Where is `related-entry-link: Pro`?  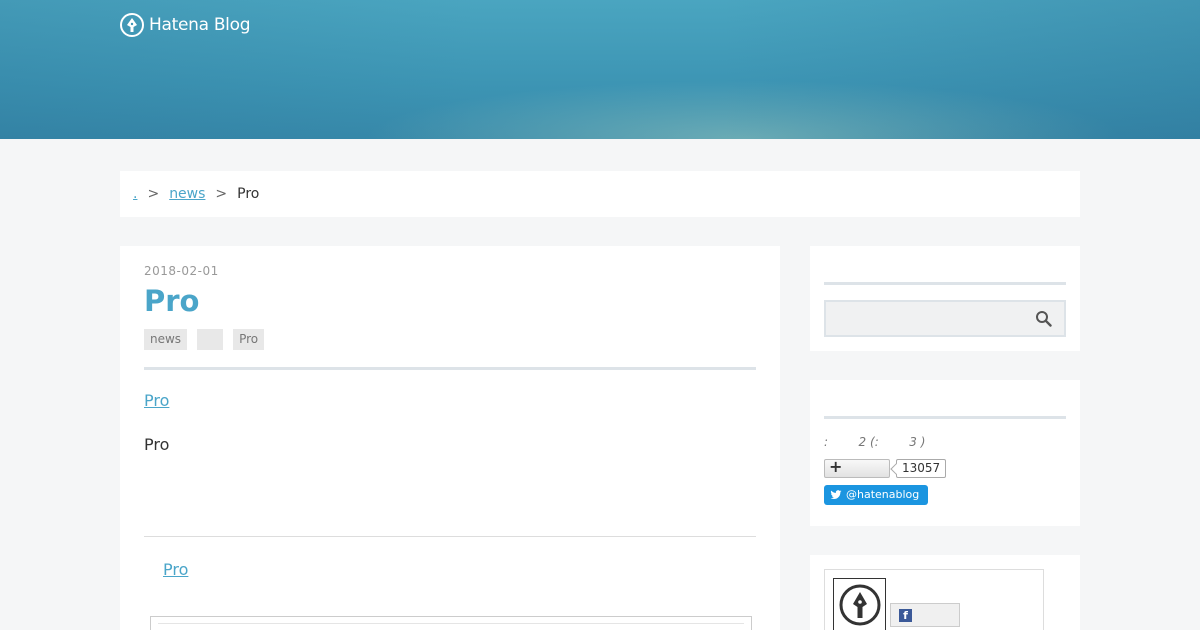
related-entry-link: Pro is located at coordinates (175, 569).